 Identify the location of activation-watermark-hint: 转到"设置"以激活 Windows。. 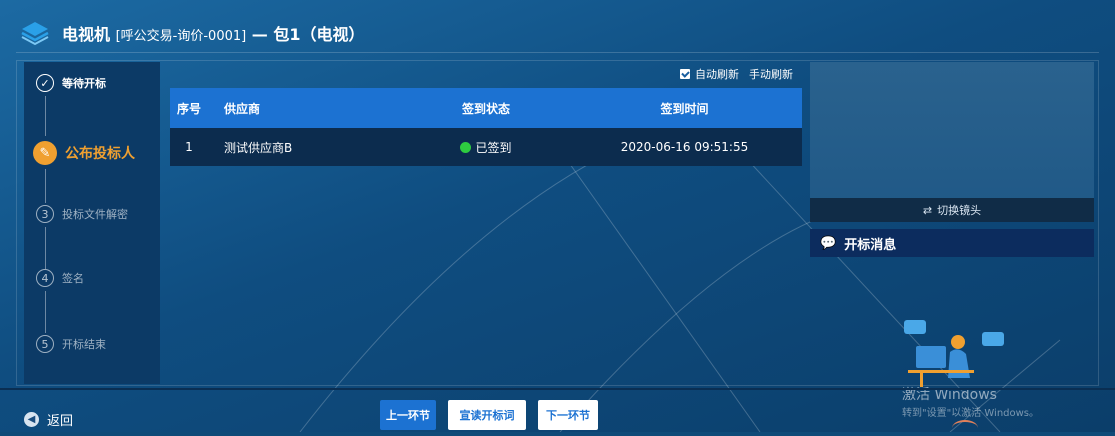
(971, 413).